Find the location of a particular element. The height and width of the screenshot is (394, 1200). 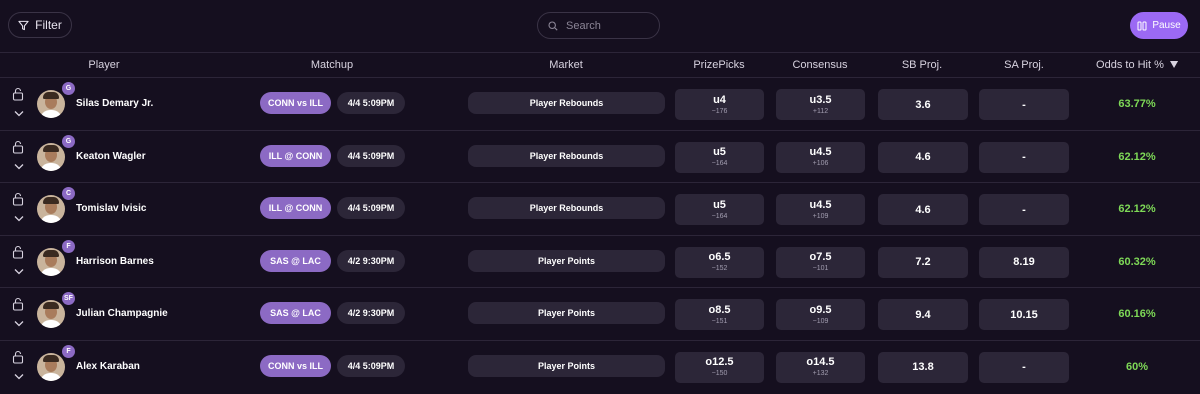

prizepicks-price: −176 is located at coordinates (719, 111).